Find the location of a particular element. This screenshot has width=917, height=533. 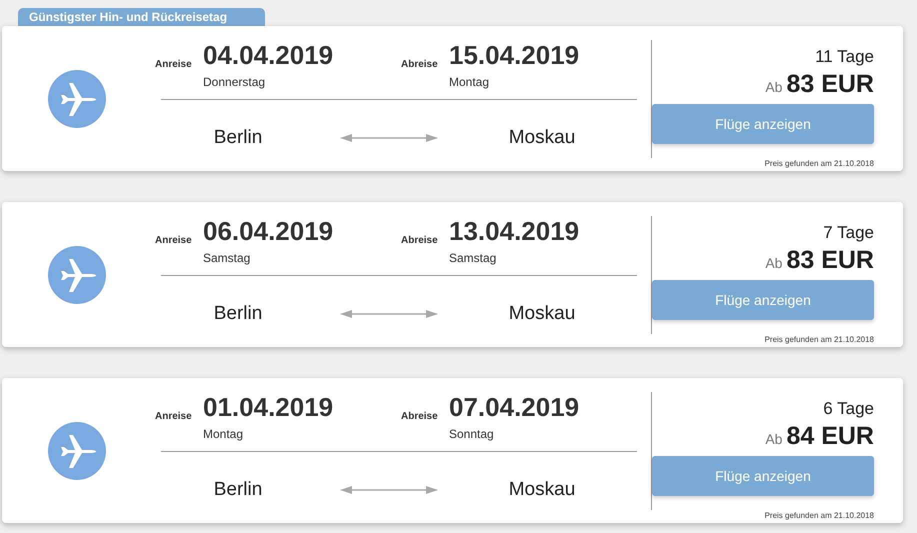

duration-text: 11 Tage is located at coordinates (844, 57).